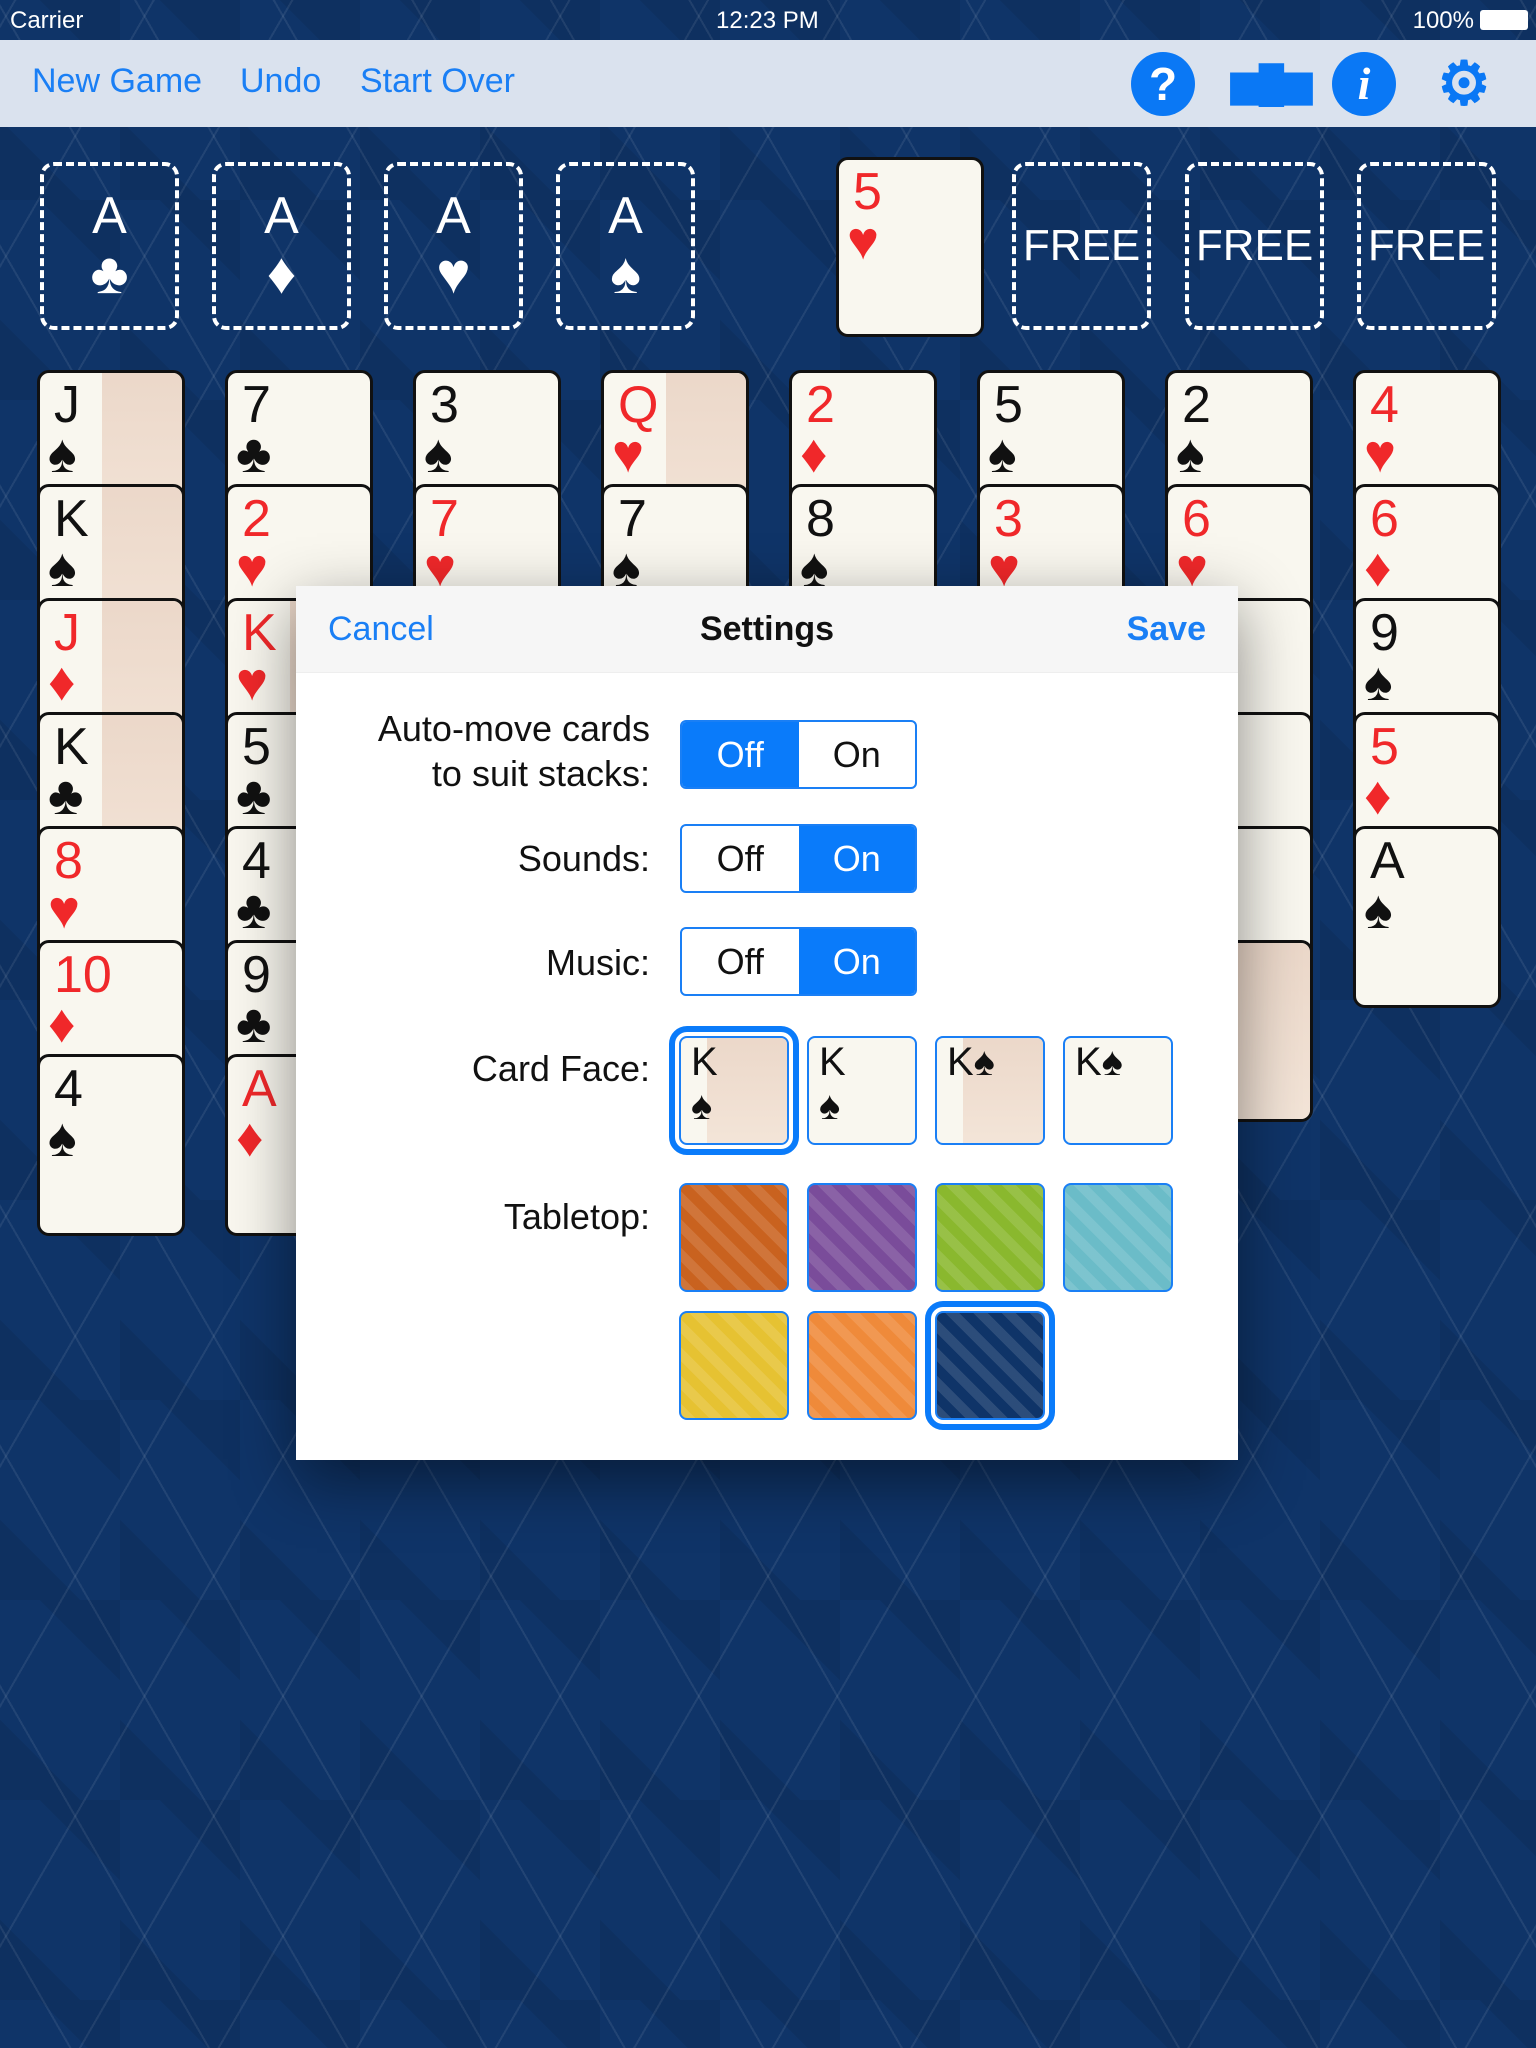 This screenshot has width=1536, height=2048. I want to click on undo-button: Undo, so click(280, 81).